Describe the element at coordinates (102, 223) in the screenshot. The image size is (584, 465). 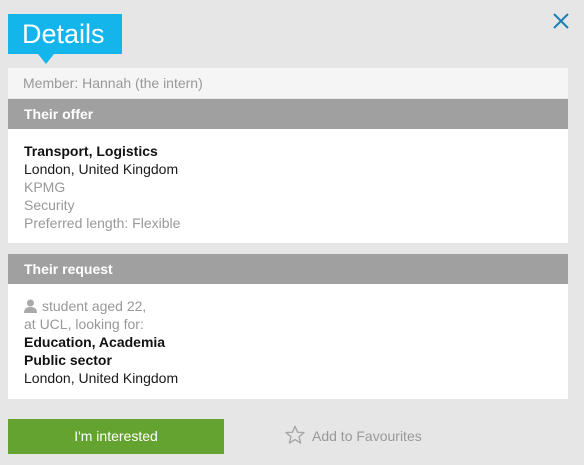
I see `offer-length: Preferred length: Flexible` at that location.